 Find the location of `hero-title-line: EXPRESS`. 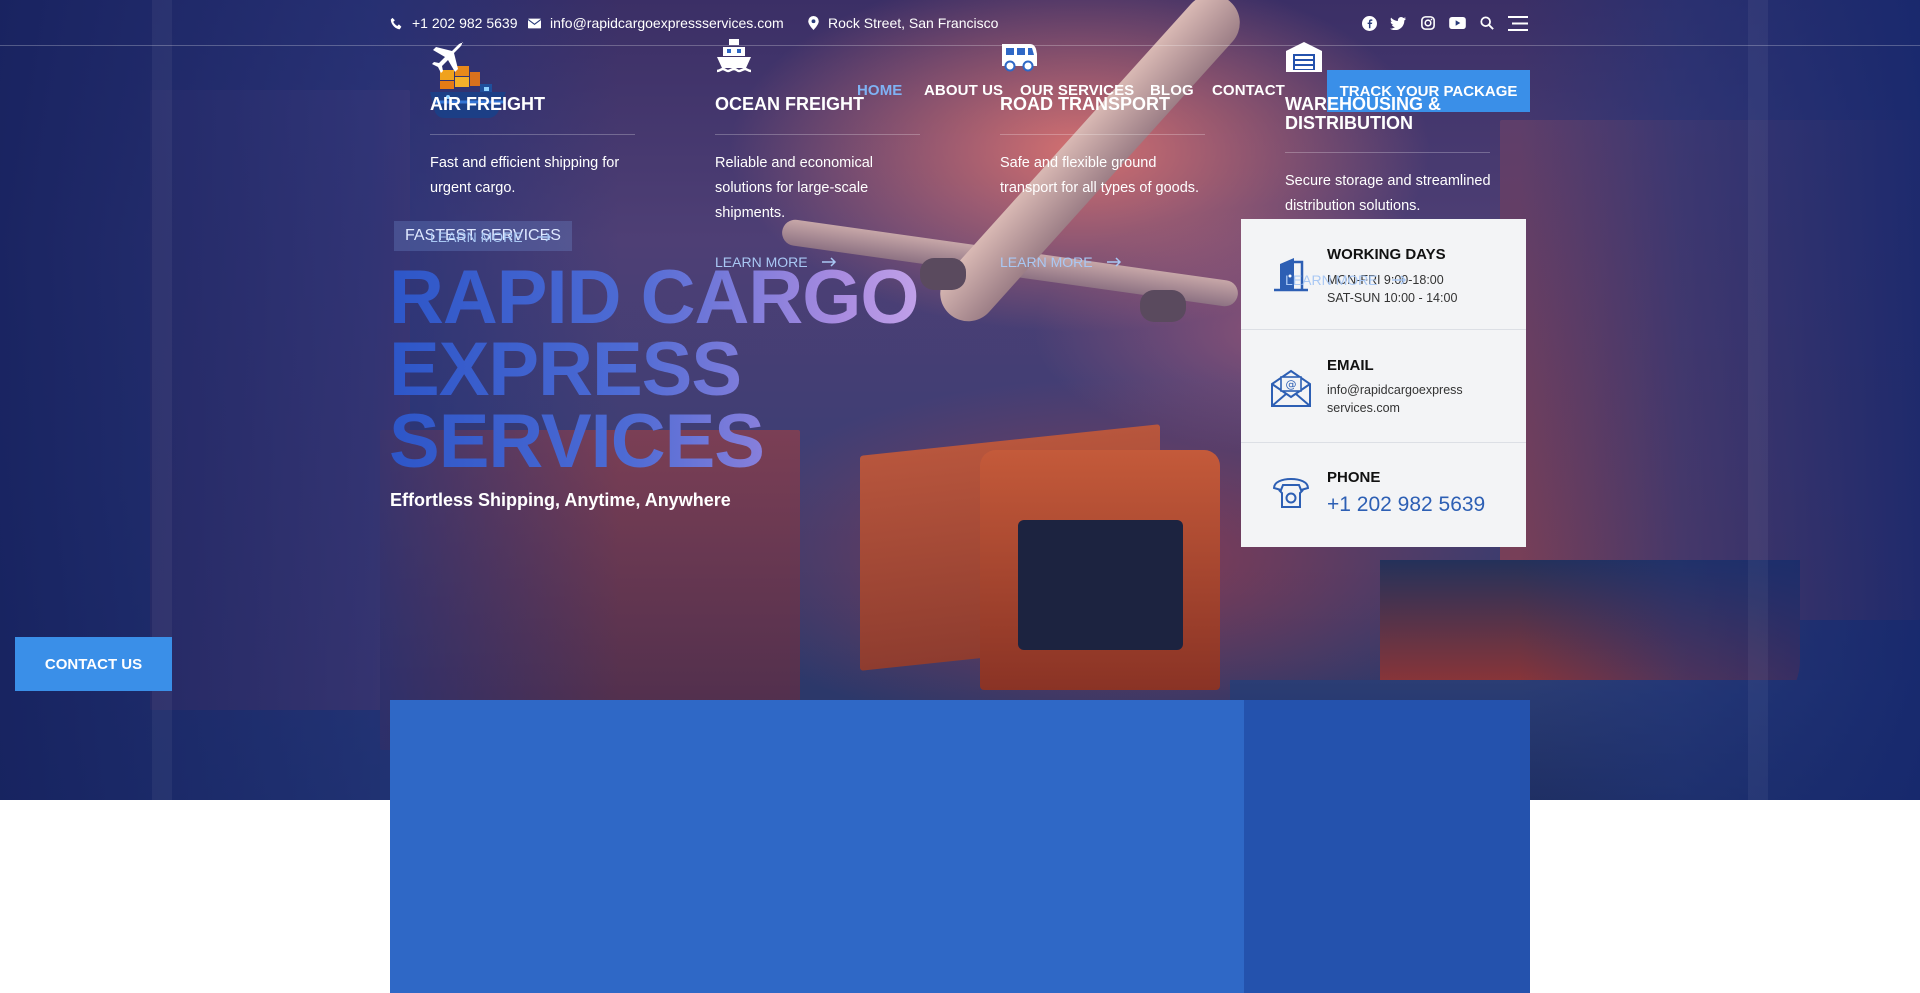

hero-title-line: EXPRESS is located at coordinates (565, 369).